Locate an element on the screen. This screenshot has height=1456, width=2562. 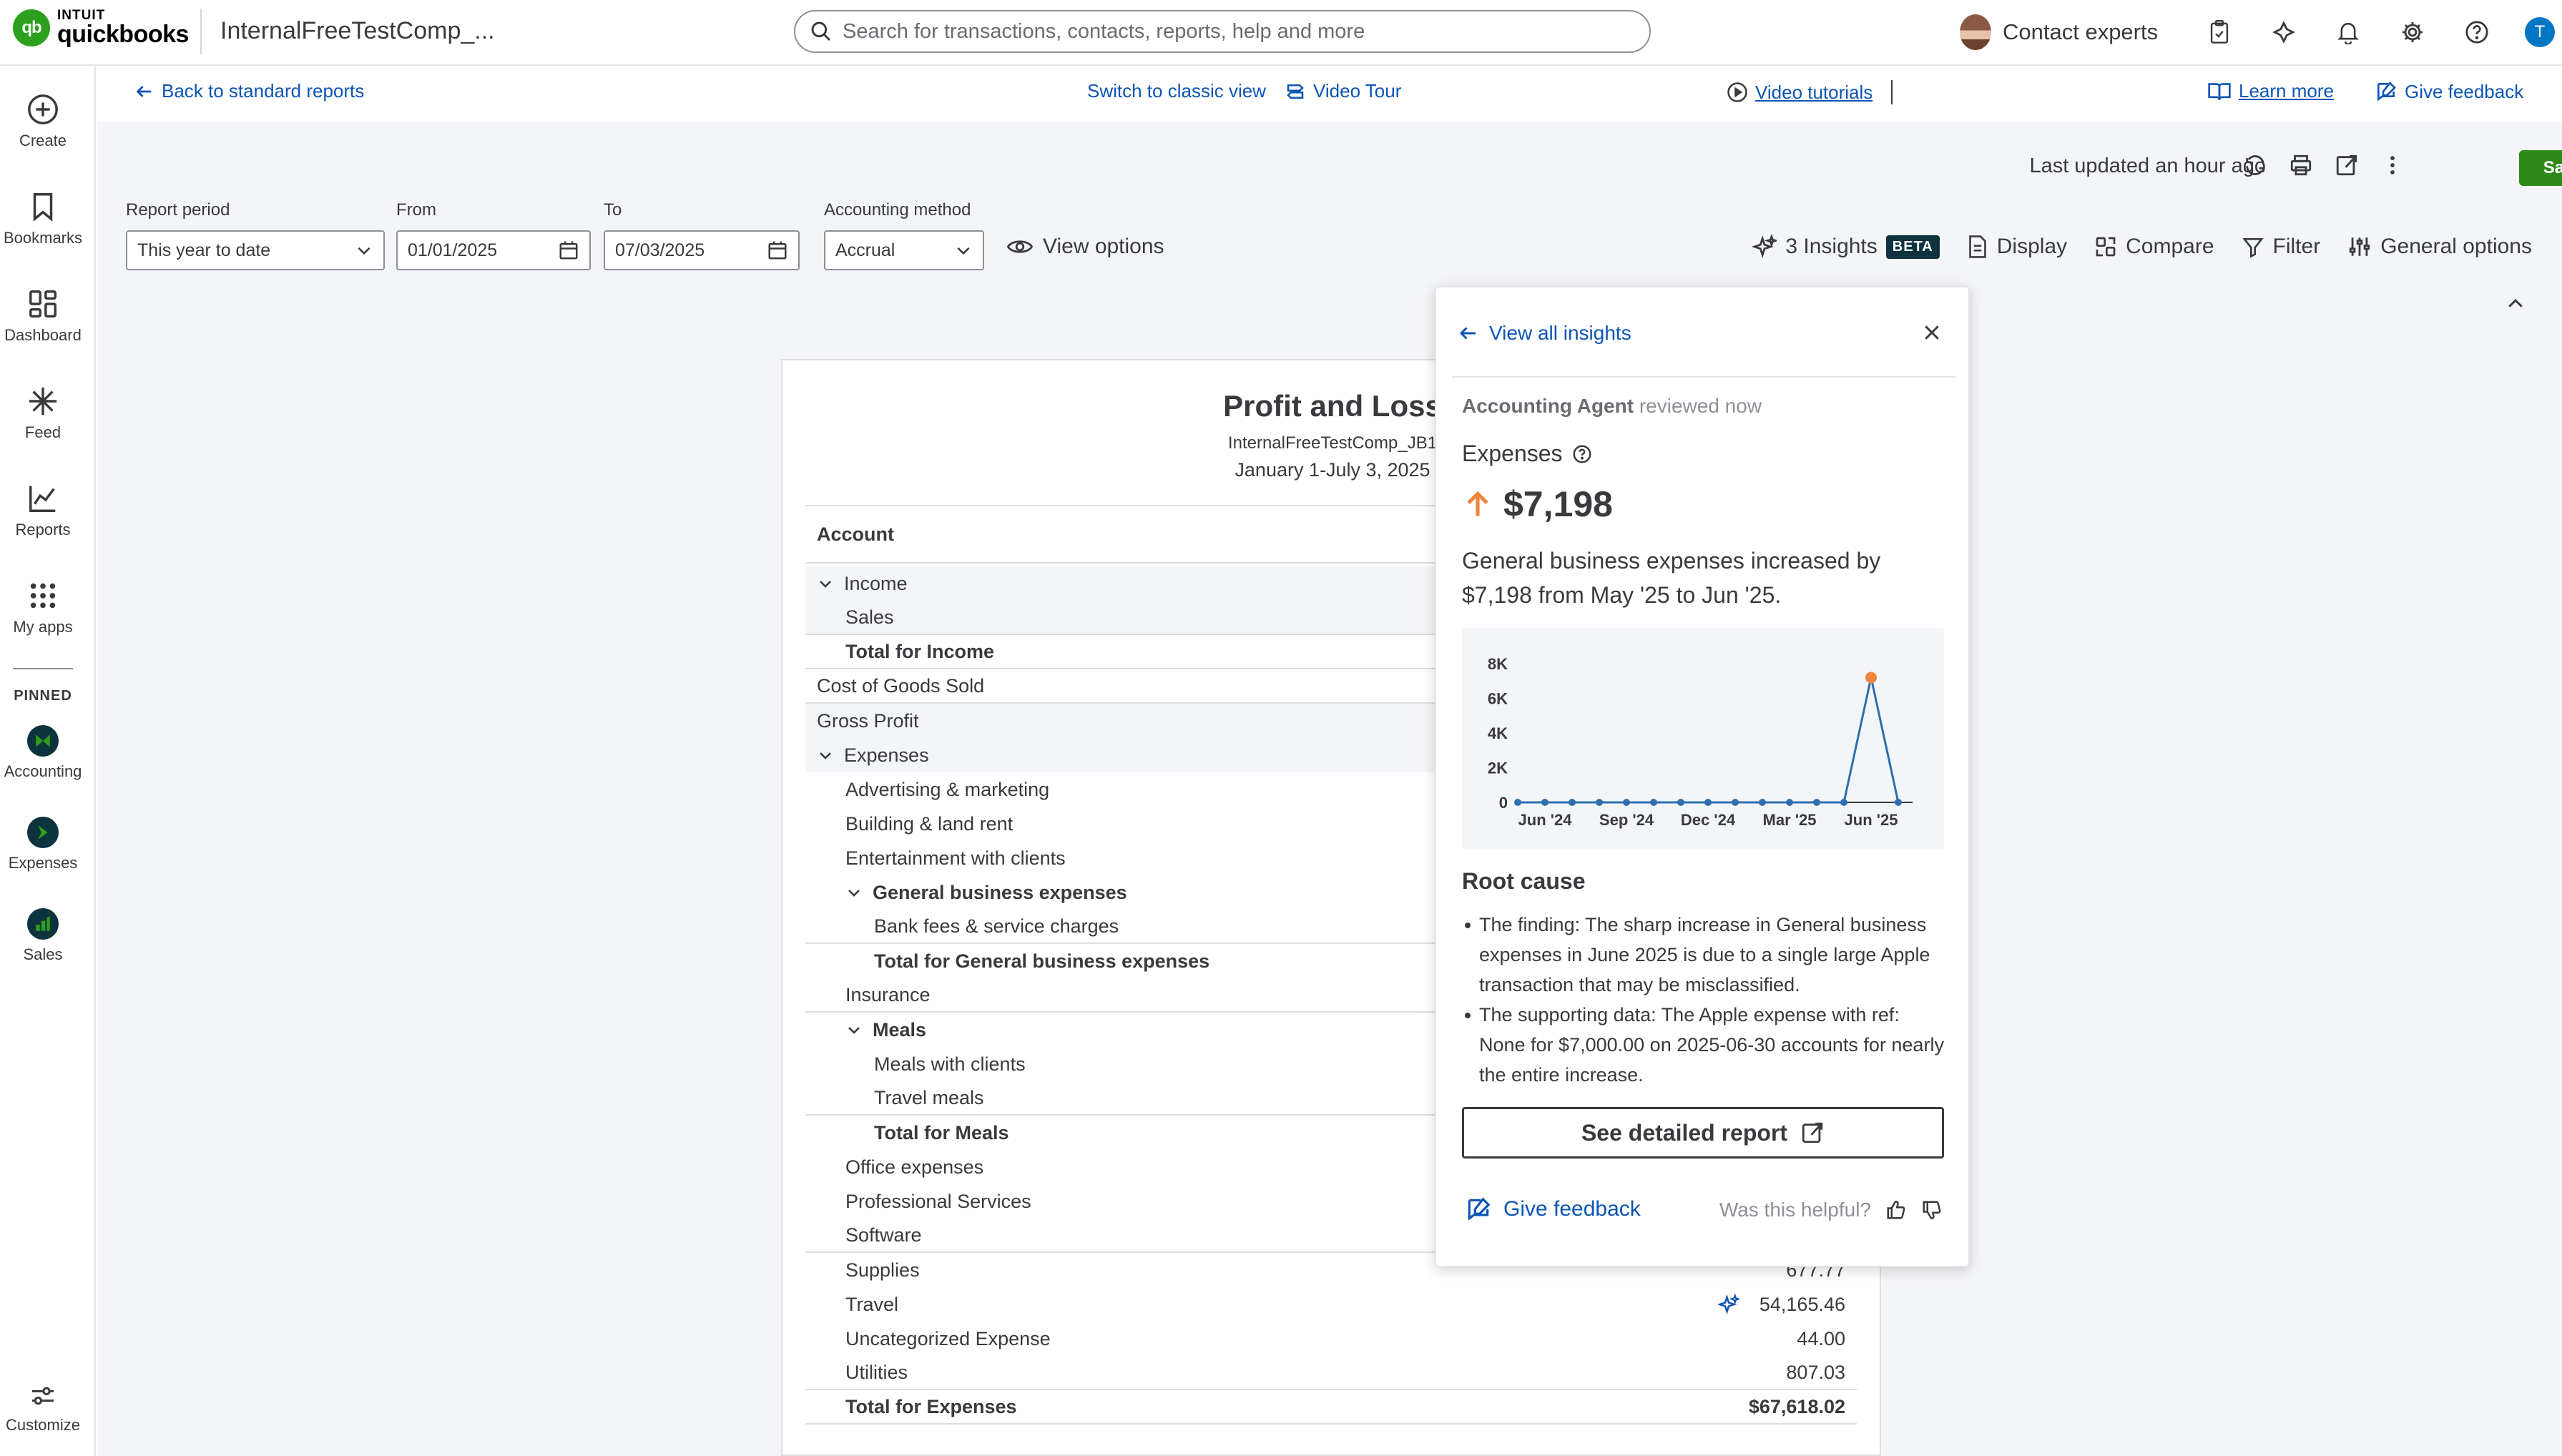
close-icon is located at coordinates (1932, 332).